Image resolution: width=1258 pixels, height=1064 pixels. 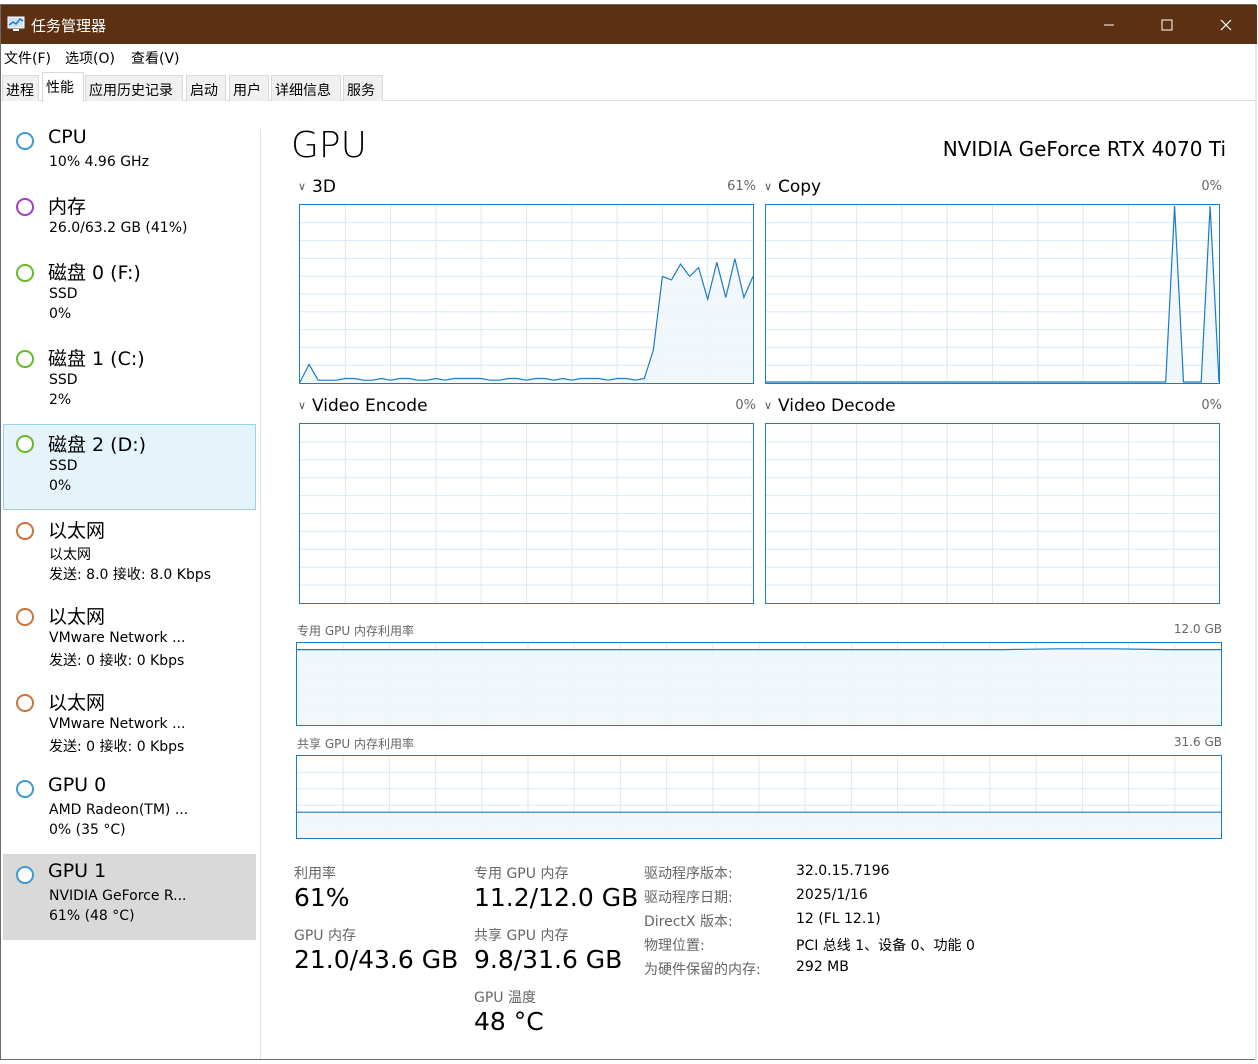 What do you see at coordinates (629, 24) in the screenshot?
I see `title-bar: 任务管理器` at bounding box center [629, 24].